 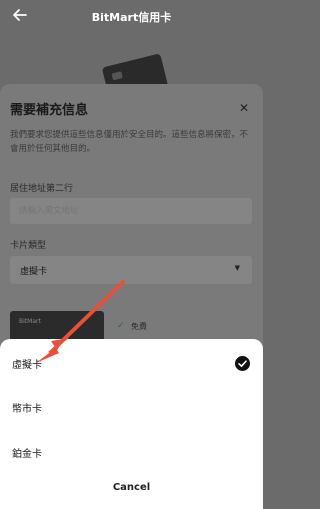 I want to click on checkmark-circle-icon, so click(x=242, y=363).